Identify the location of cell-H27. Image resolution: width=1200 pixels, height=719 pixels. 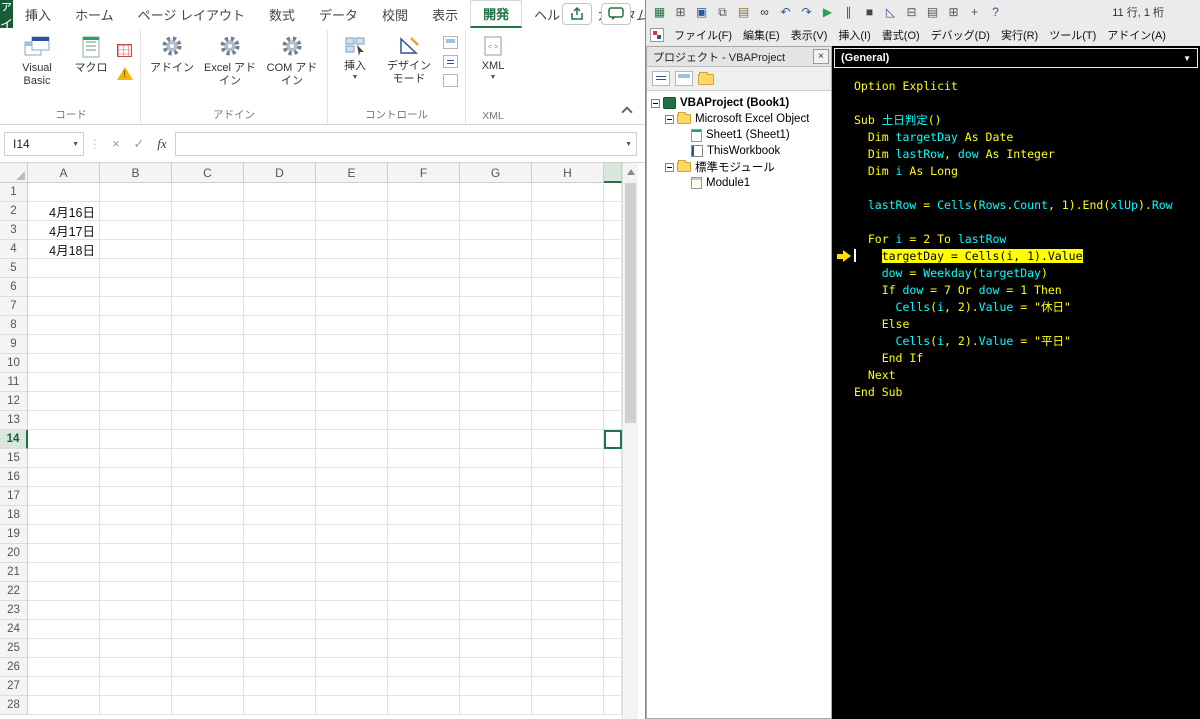
(568, 686).